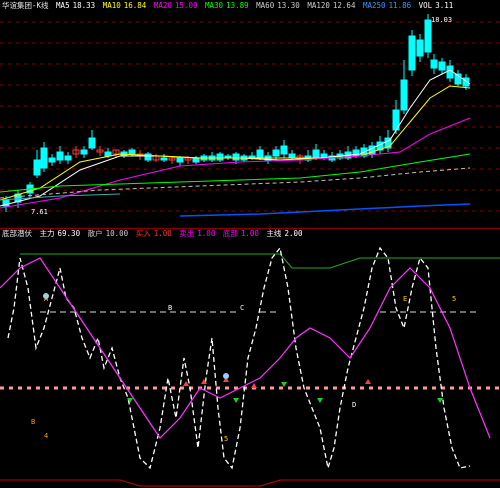  Describe the element at coordinates (187, 233) in the screenshot. I see `line4-label: 卖出` at that location.